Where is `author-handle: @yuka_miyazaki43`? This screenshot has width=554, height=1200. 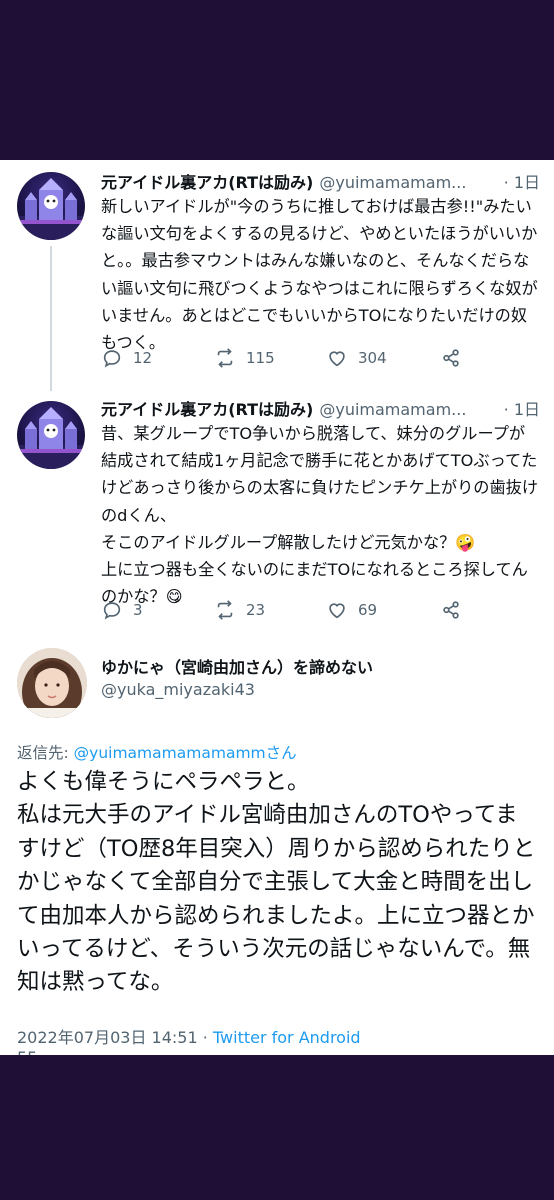 author-handle: @yuka_miyazaki43 is located at coordinates (178, 689).